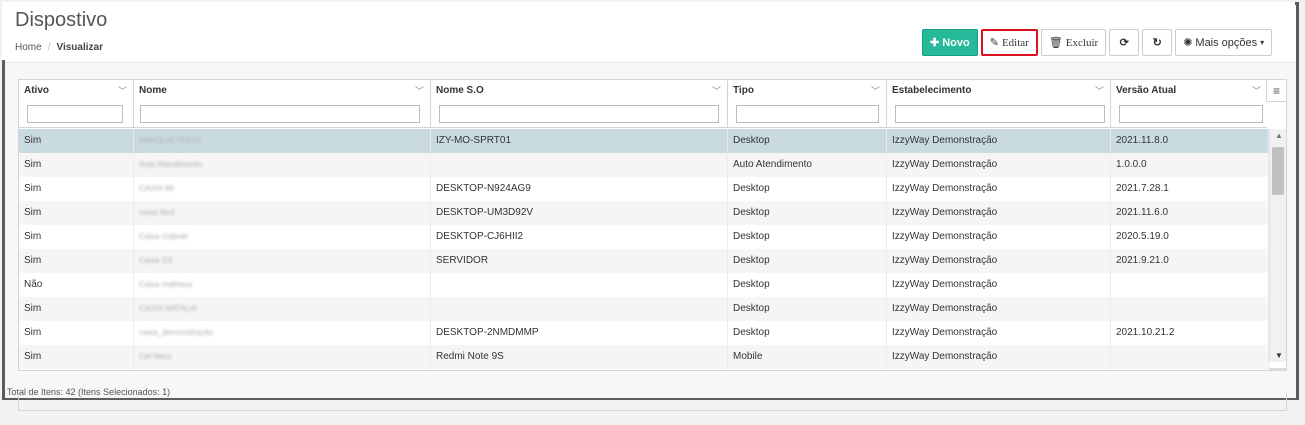  Describe the element at coordinates (282, 165) in the screenshot. I see `cell-nome: Auto Atendimento` at that location.